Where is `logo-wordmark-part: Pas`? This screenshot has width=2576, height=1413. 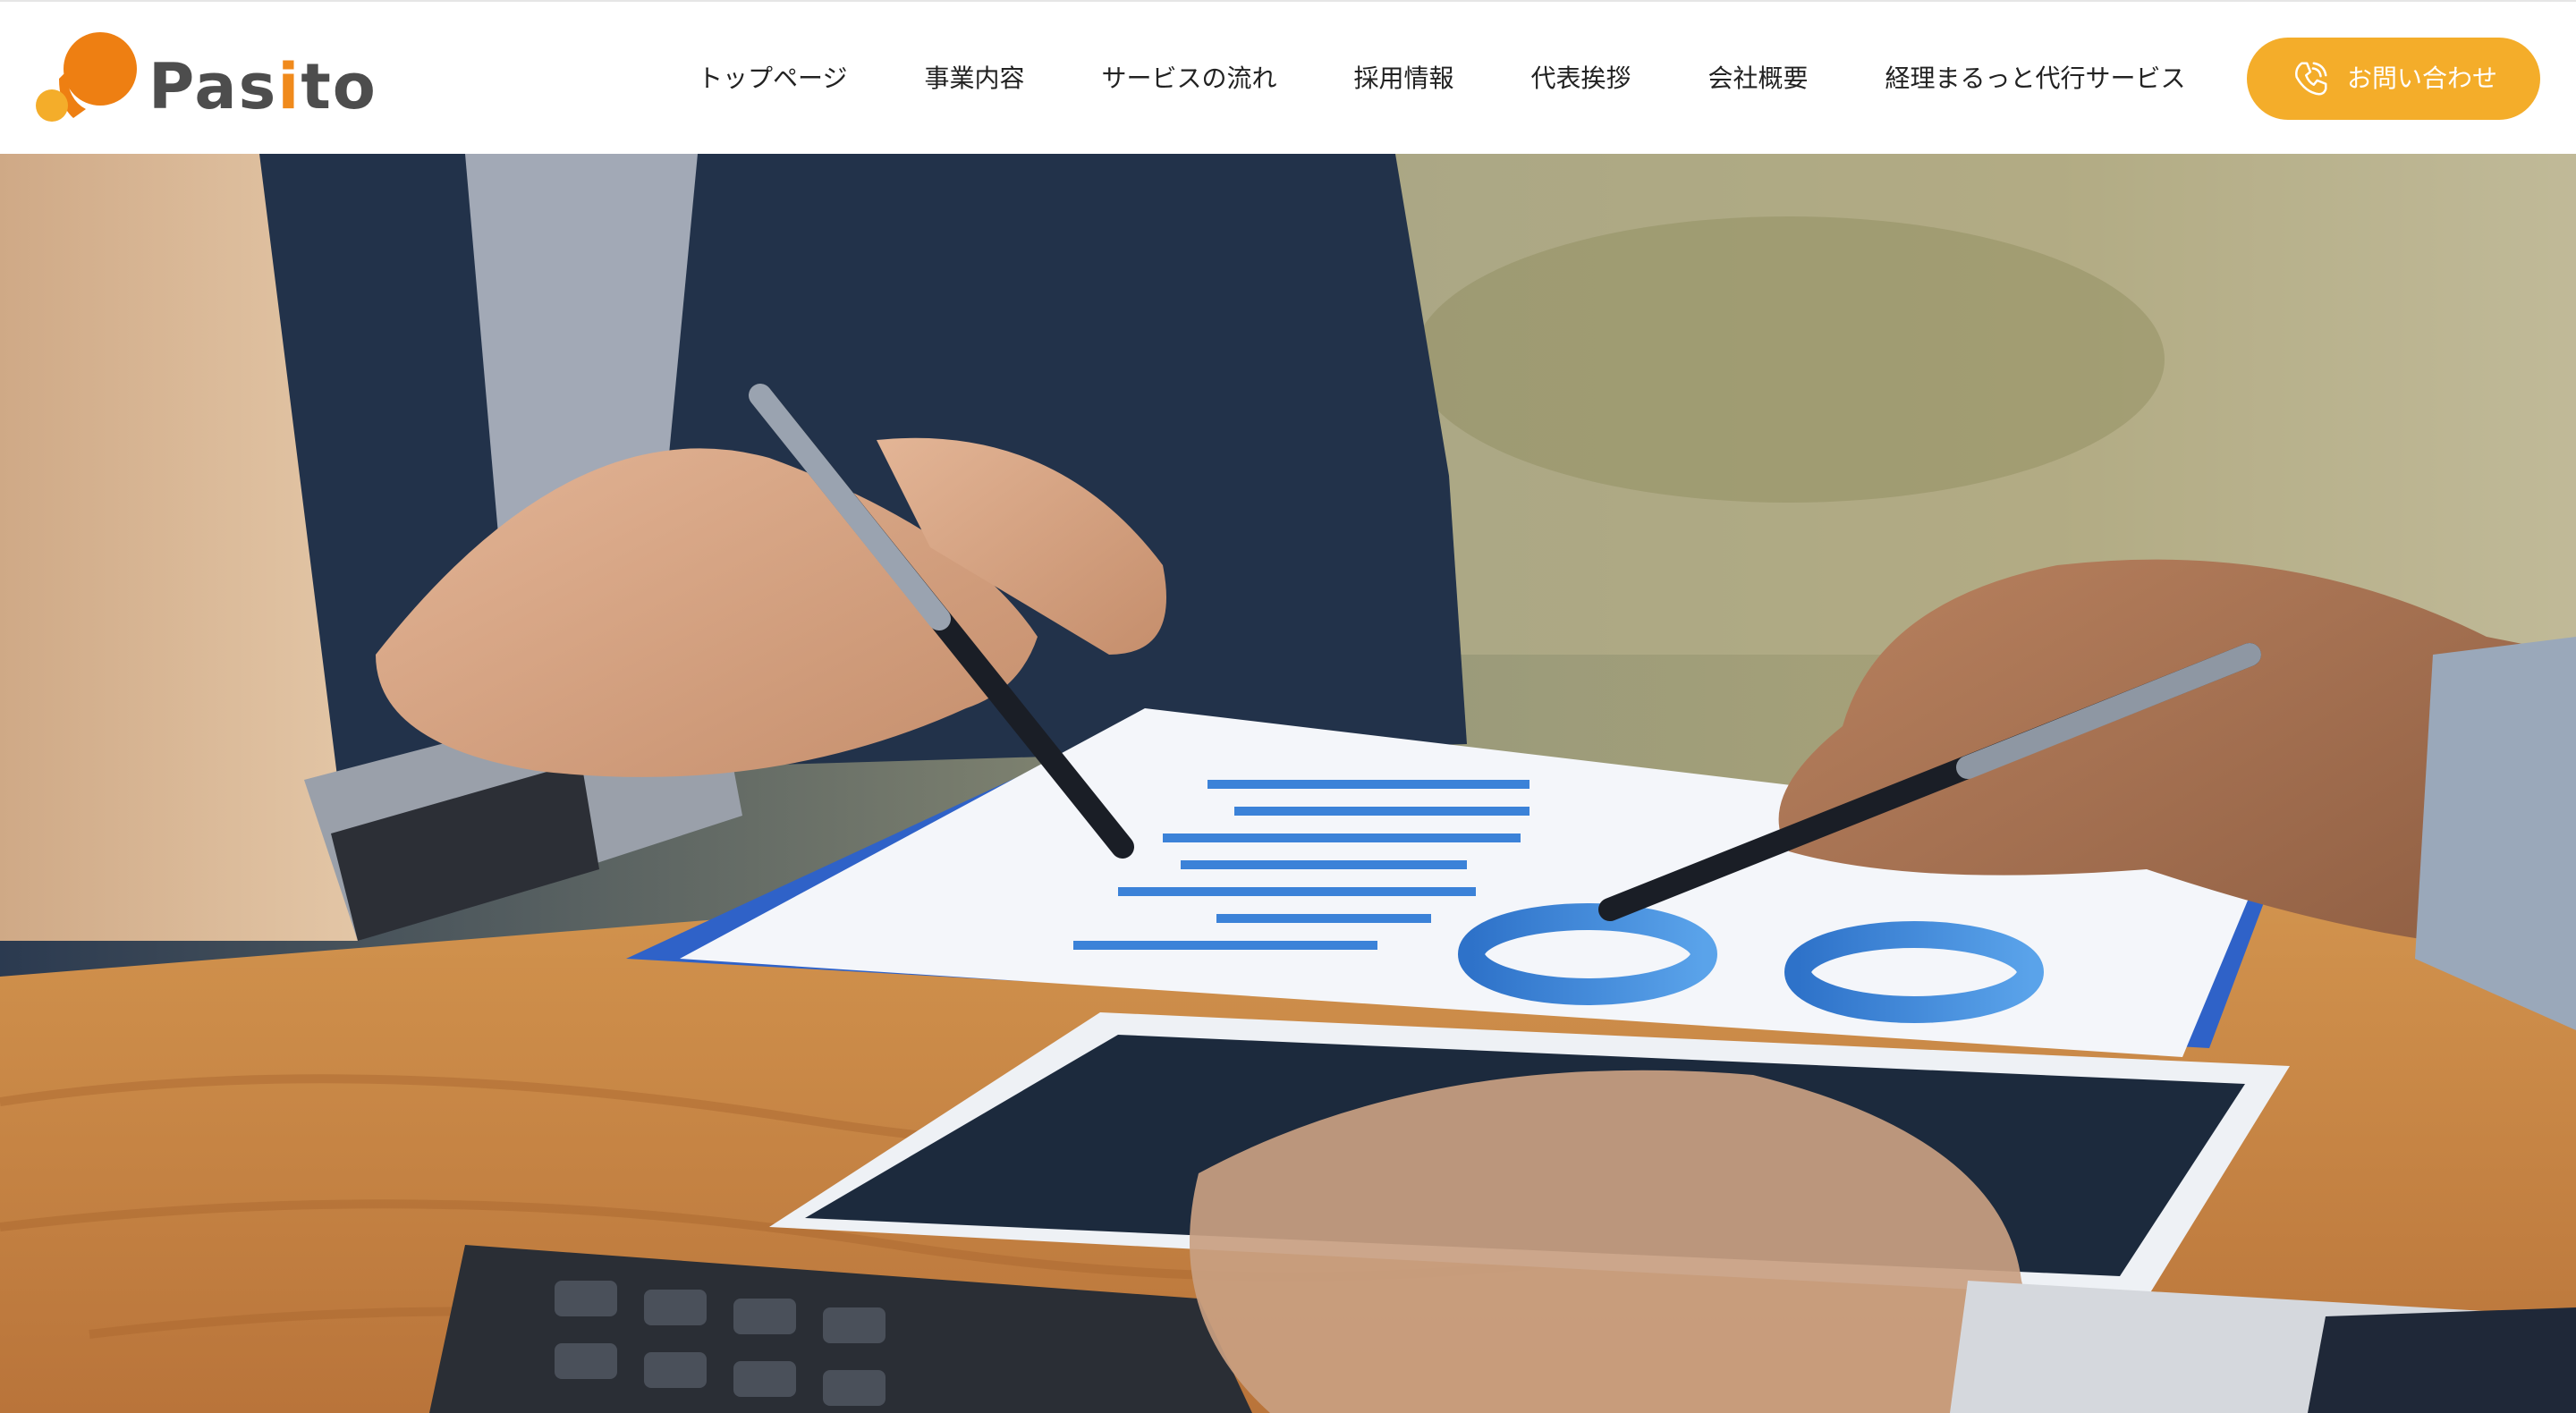
logo-wordmark-part: Pas is located at coordinates (213, 86).